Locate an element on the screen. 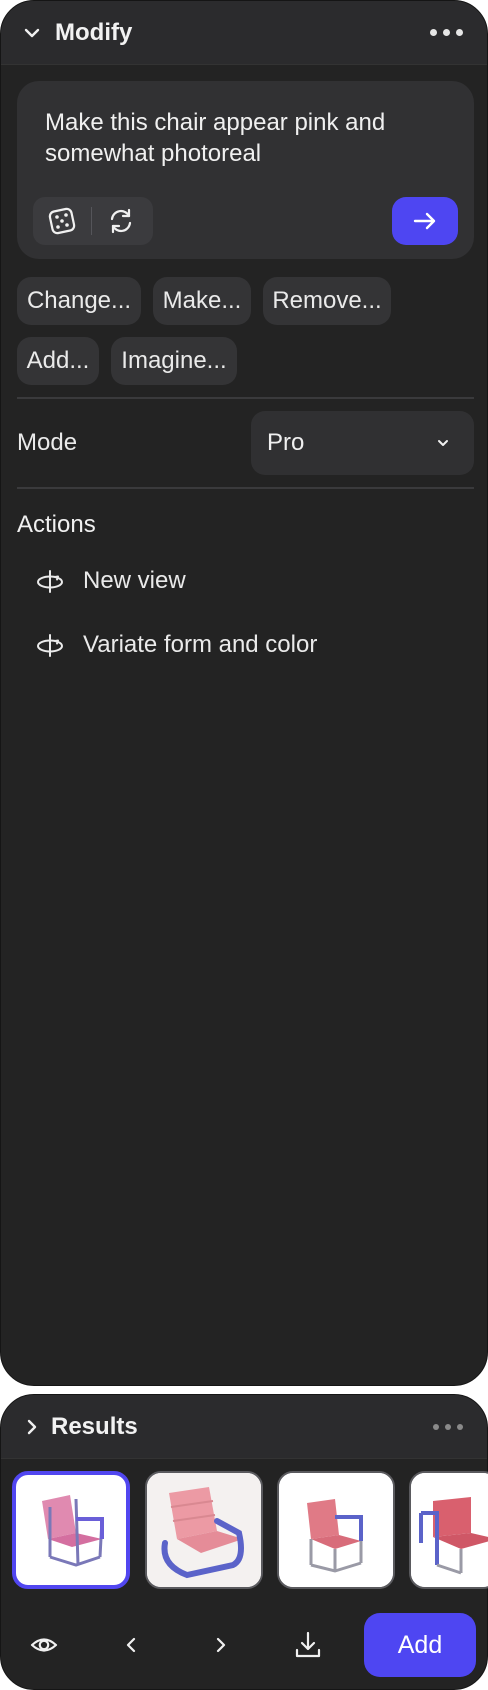 This screenshot has height=1690, width=488. modify-title: Modify is located at coordinates (94, 32).